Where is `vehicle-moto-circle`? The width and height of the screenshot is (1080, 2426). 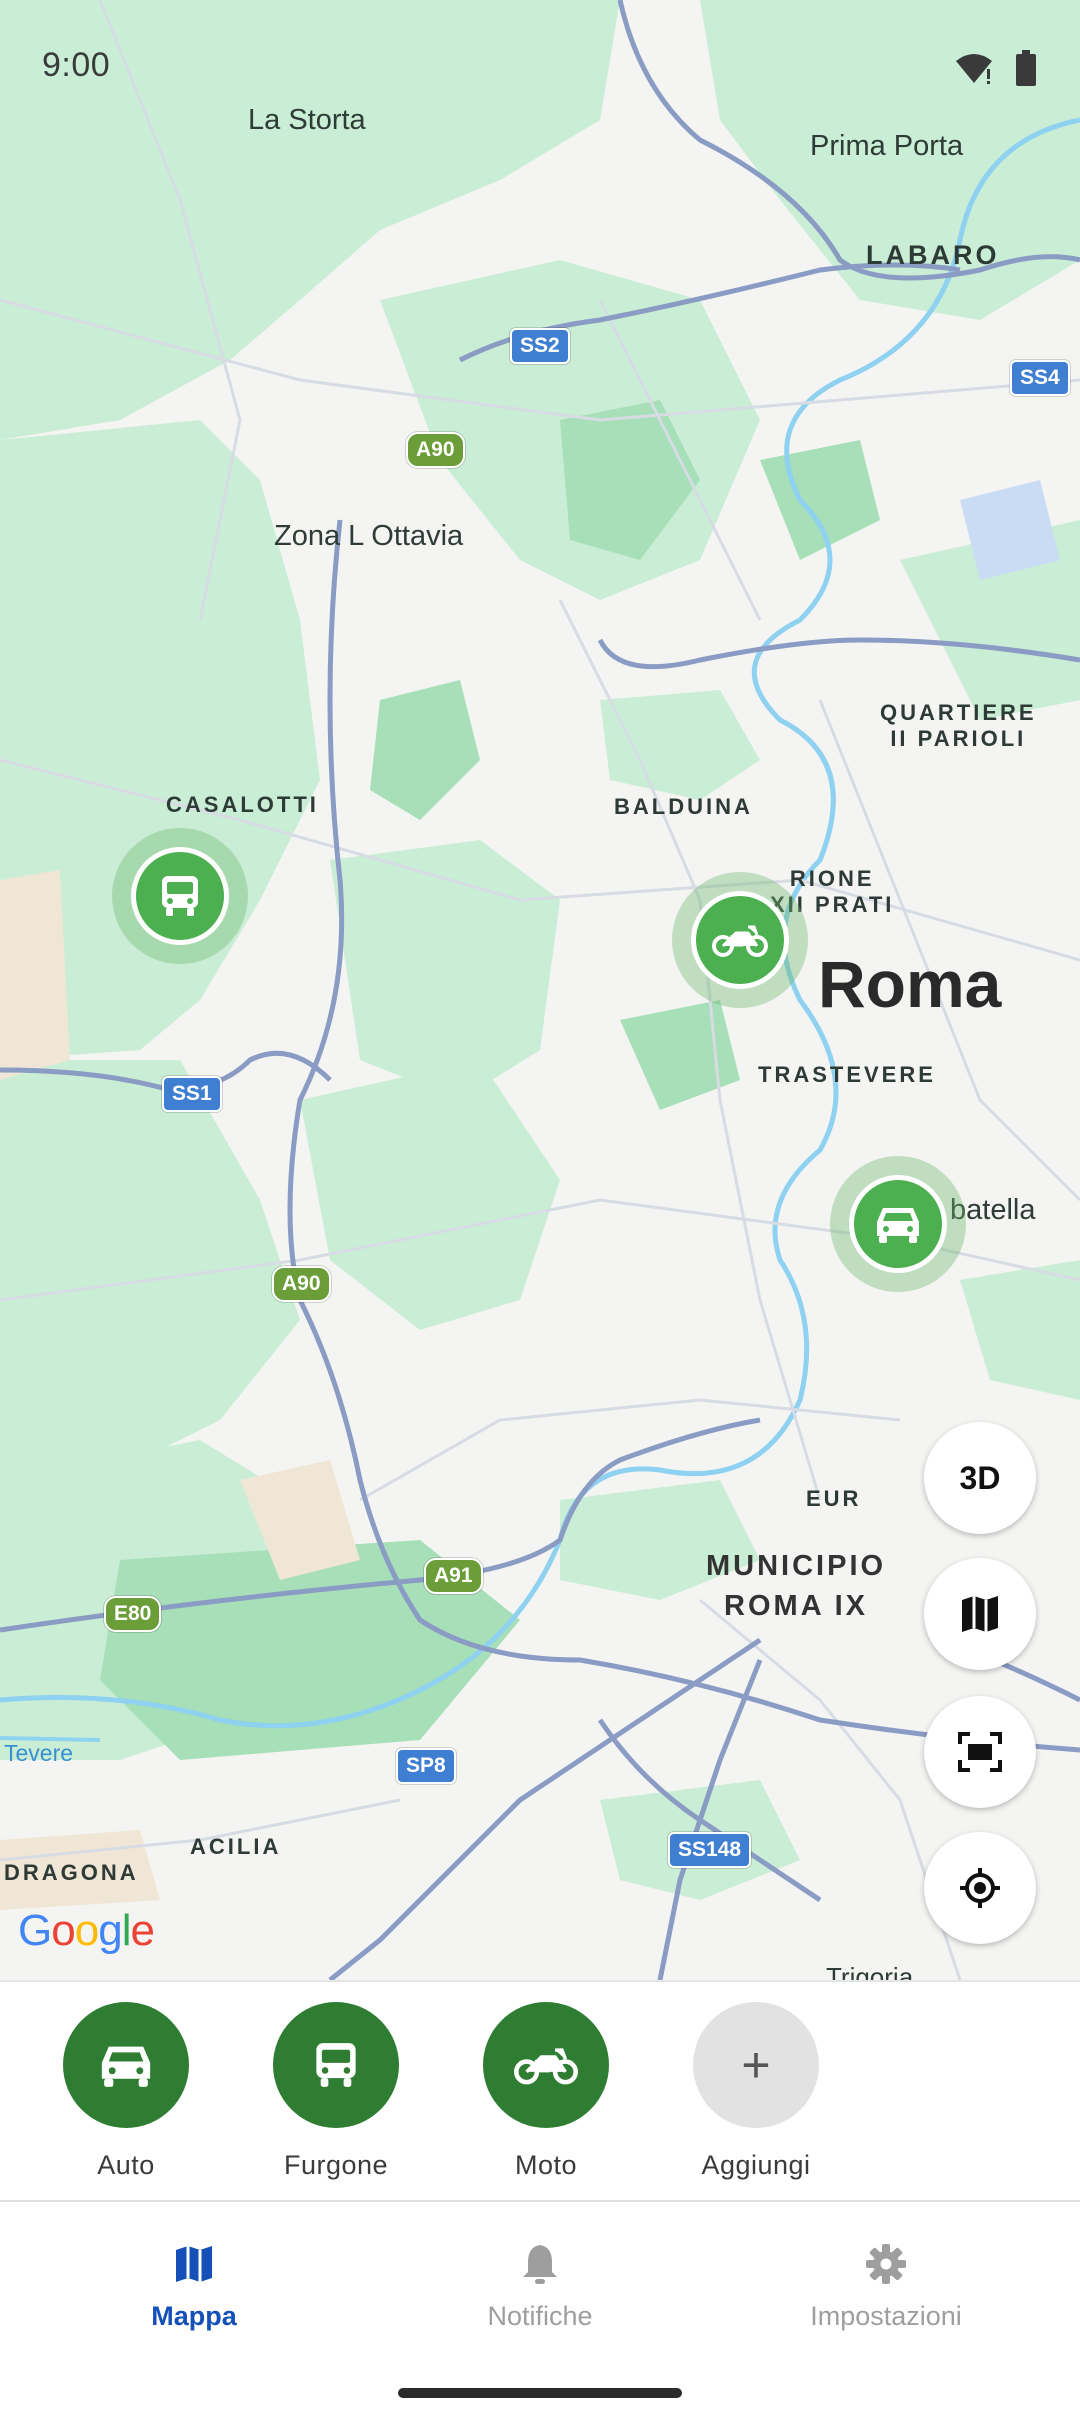 vehicle-moto-circle is located at coordinates (546, 2065).